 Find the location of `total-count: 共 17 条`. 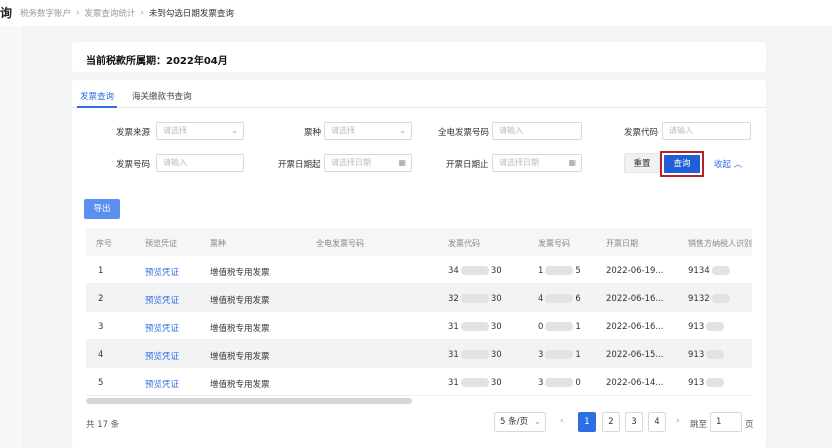

total-count: 共 17 条 is located at coordinates (103, 425).